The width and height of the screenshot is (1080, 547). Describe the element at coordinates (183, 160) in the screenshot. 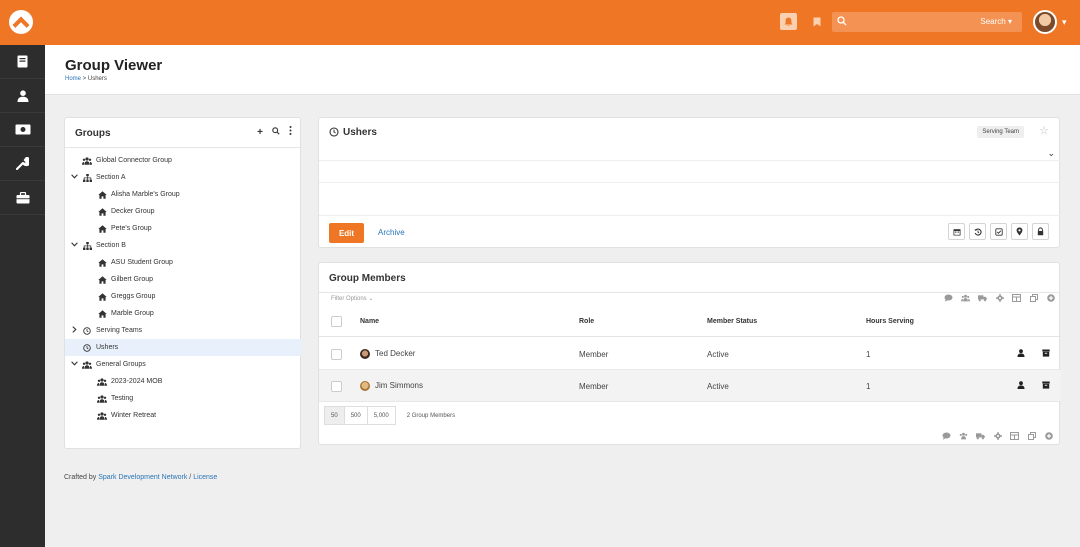

I see `tree-item: Global Connector Group` at that location.